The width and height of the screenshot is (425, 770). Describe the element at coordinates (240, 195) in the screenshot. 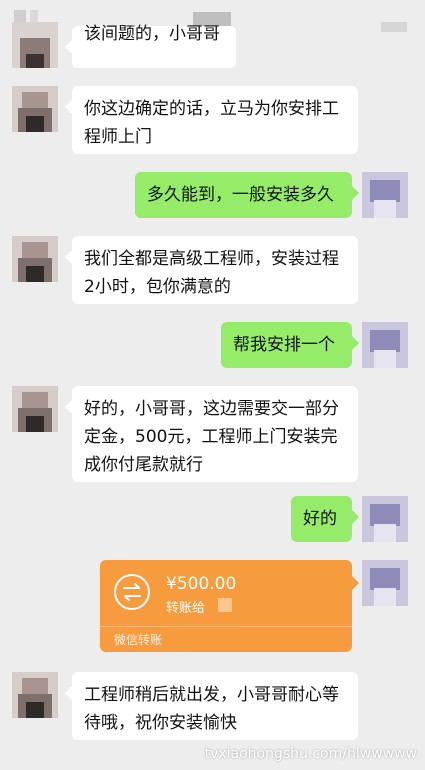

I see `message-text: 多久能到，一般安装多久` at that location.